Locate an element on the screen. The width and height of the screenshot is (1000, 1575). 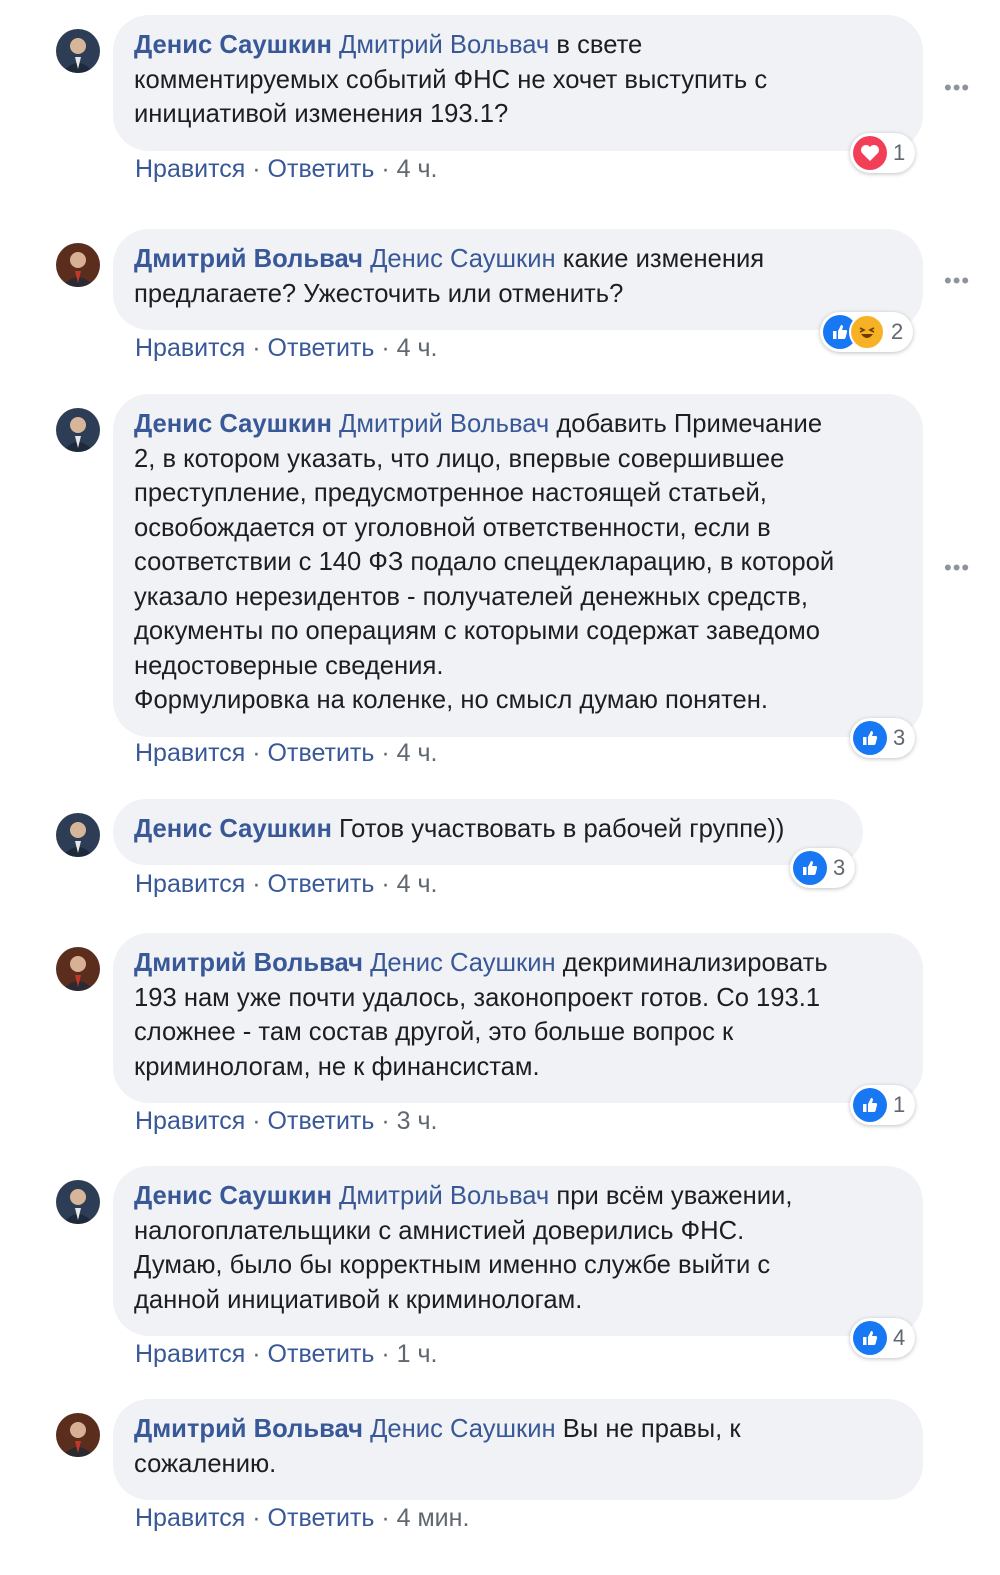
comment-actions: Нравится · Ответить · 1 ч. is located at coordinates (286, 1354).